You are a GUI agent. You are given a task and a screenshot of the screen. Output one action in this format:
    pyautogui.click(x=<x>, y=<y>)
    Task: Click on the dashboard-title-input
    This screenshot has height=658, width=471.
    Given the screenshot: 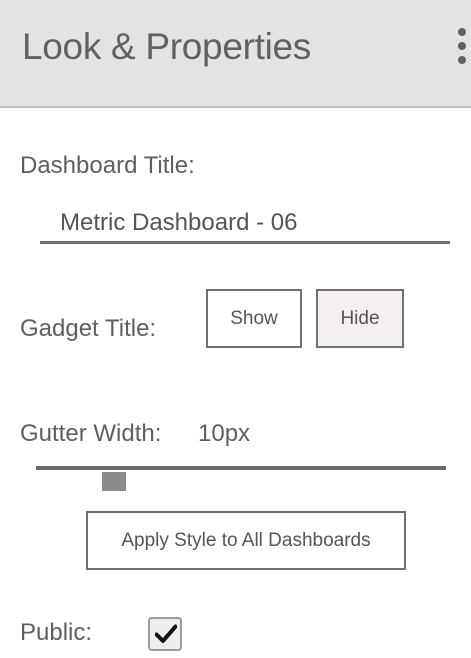 What is the action you would take?
    pyautogui.click(x=245, y=224)
    